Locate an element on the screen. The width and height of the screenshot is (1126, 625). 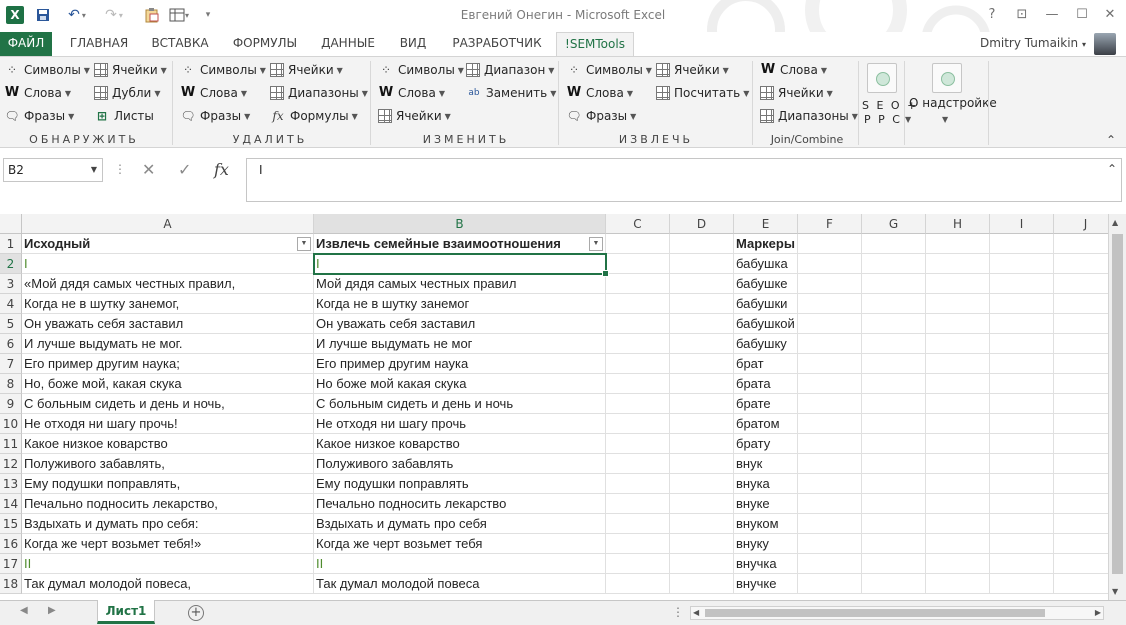
table-cell: Так думал молодой повеса, is located at coordinates (168, 584).